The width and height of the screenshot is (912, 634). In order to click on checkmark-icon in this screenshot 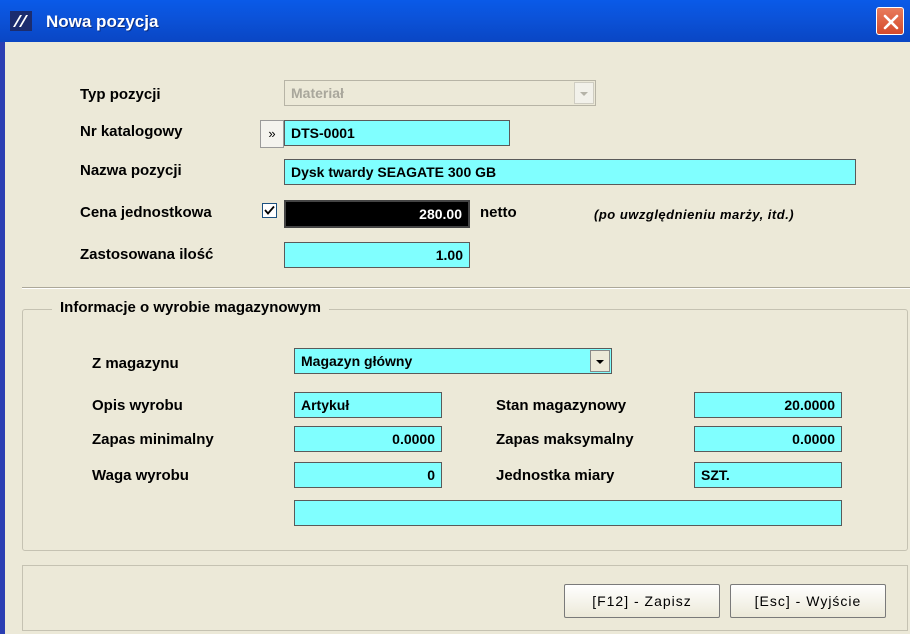, I will do `click(269, 210)`.